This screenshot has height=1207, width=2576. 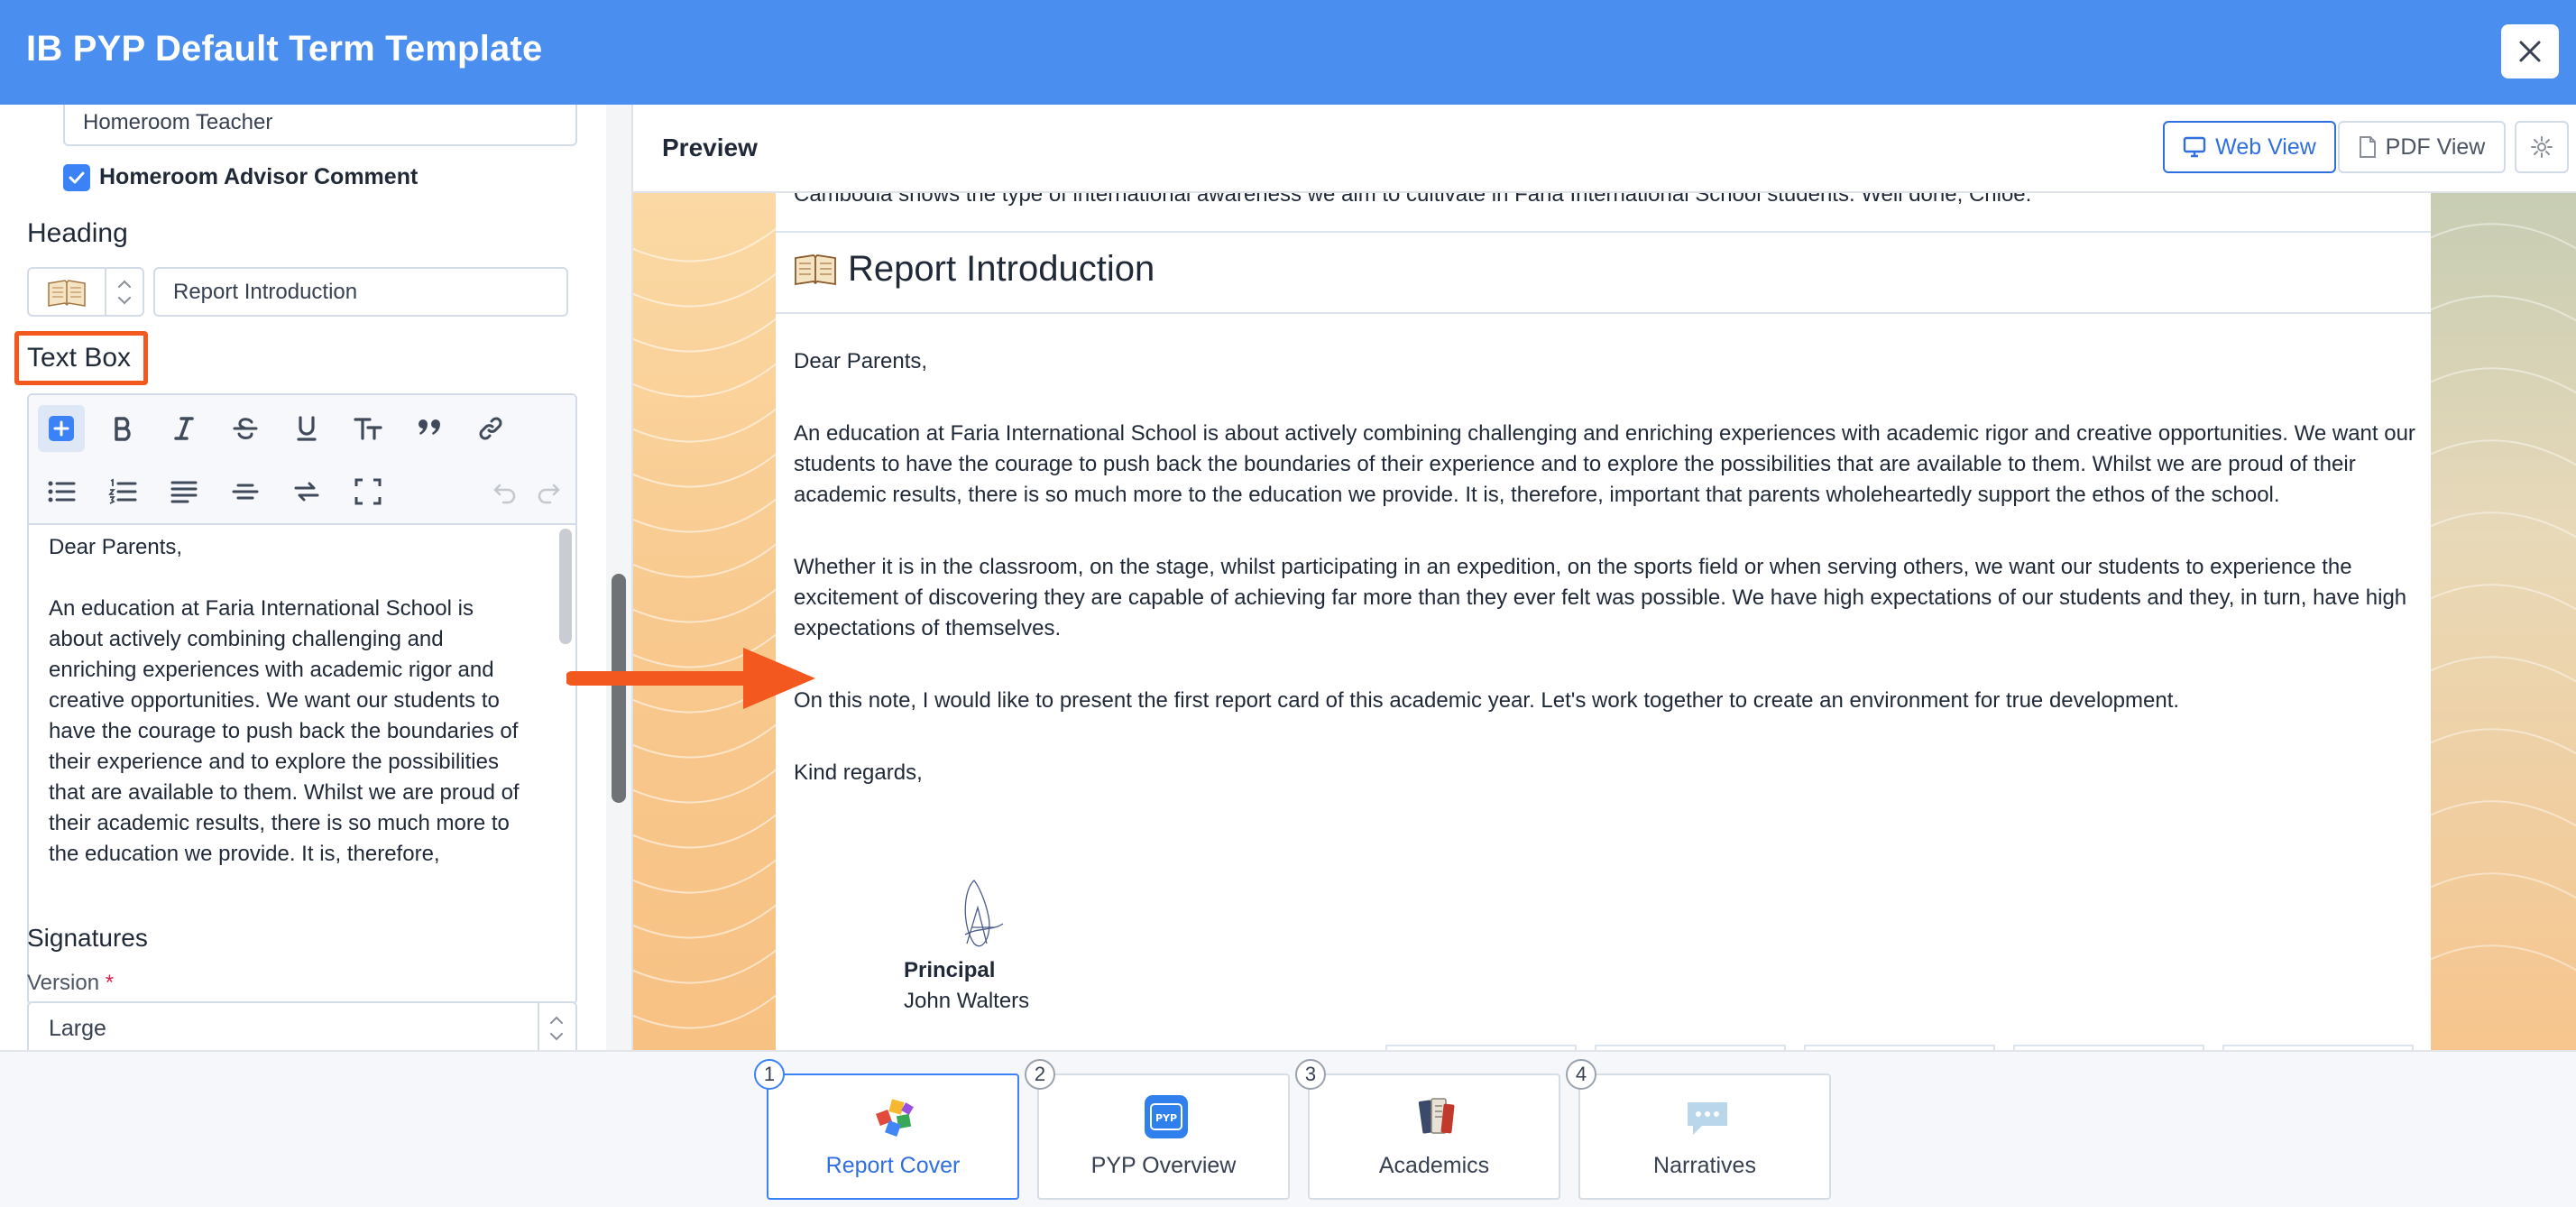 I want to click on text-size-icon, so click(x=368, y=429).